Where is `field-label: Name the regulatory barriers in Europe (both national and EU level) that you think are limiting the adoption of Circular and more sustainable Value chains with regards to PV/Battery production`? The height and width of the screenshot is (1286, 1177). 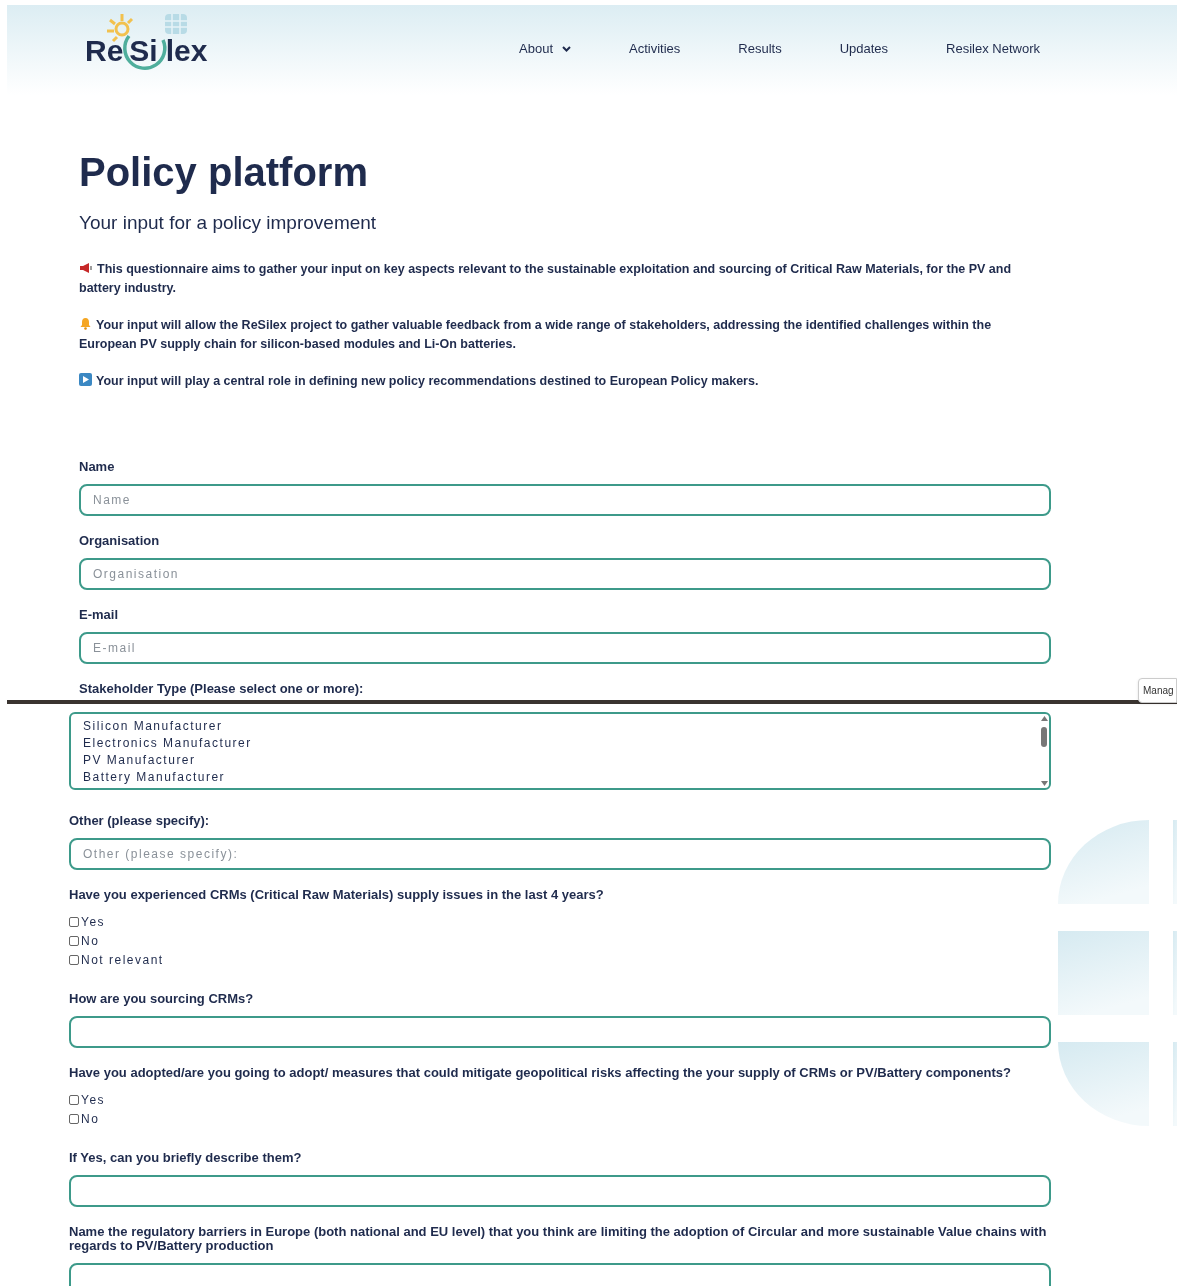 field-label: Name the regulatory barriers in Europe (both national and EU level) that you think are limiting the adoption of Circular and more sustainable Value chains with regards to PV/Battery production is located at coordinates (558, 1238).